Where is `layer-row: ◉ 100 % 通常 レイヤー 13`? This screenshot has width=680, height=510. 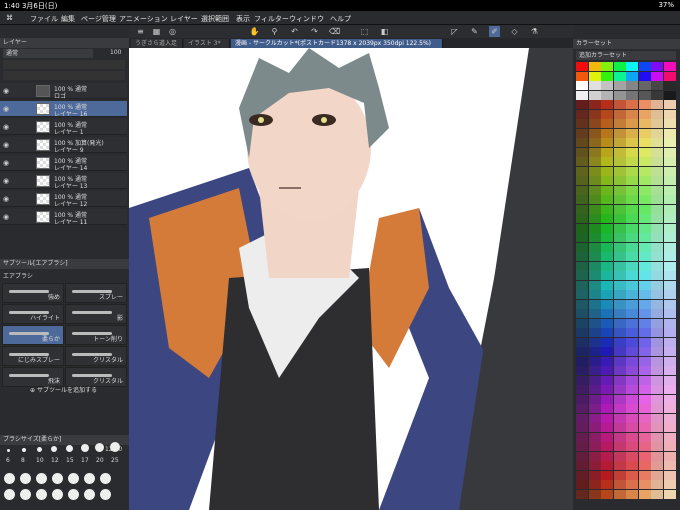
layer-row: ◉ 100 % 通常 レイヤー 13 is located at coordinates (63, 181).